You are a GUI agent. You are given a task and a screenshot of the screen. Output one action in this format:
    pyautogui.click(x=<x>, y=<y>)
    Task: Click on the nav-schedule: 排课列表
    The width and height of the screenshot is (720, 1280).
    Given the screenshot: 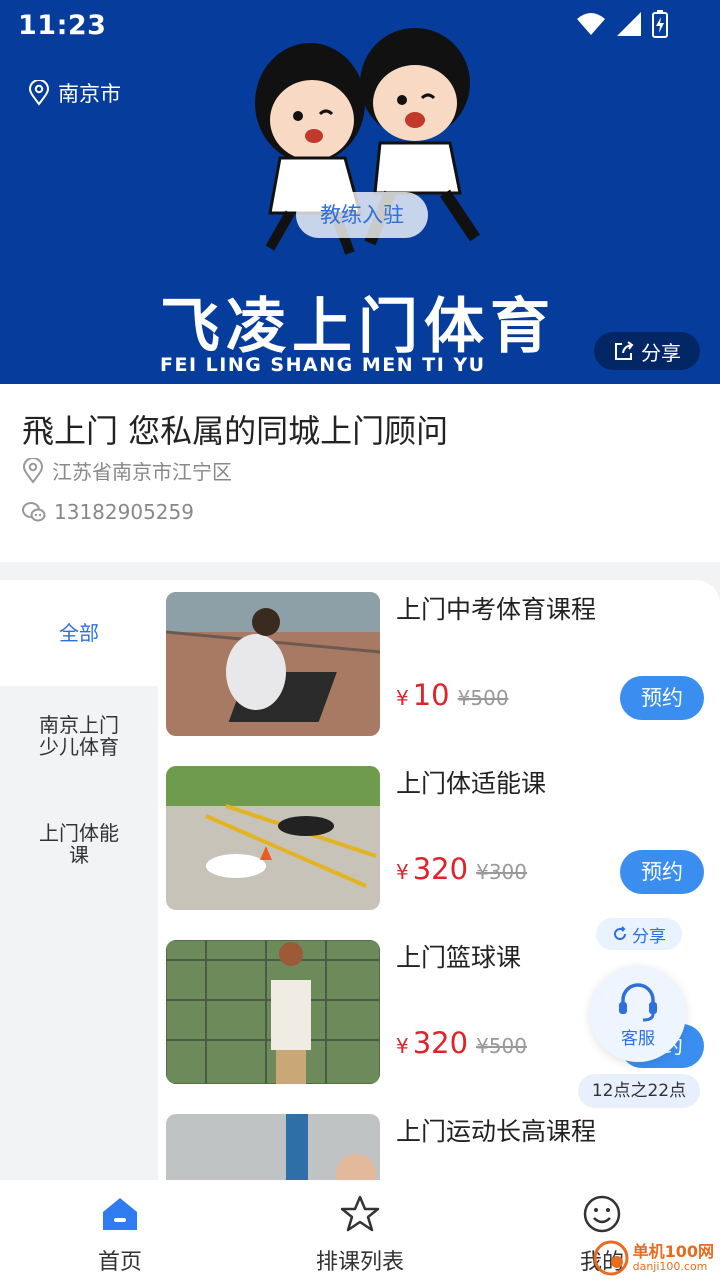 What is the action you would take?
    pyautogui.click(x=360, y=1235)
    